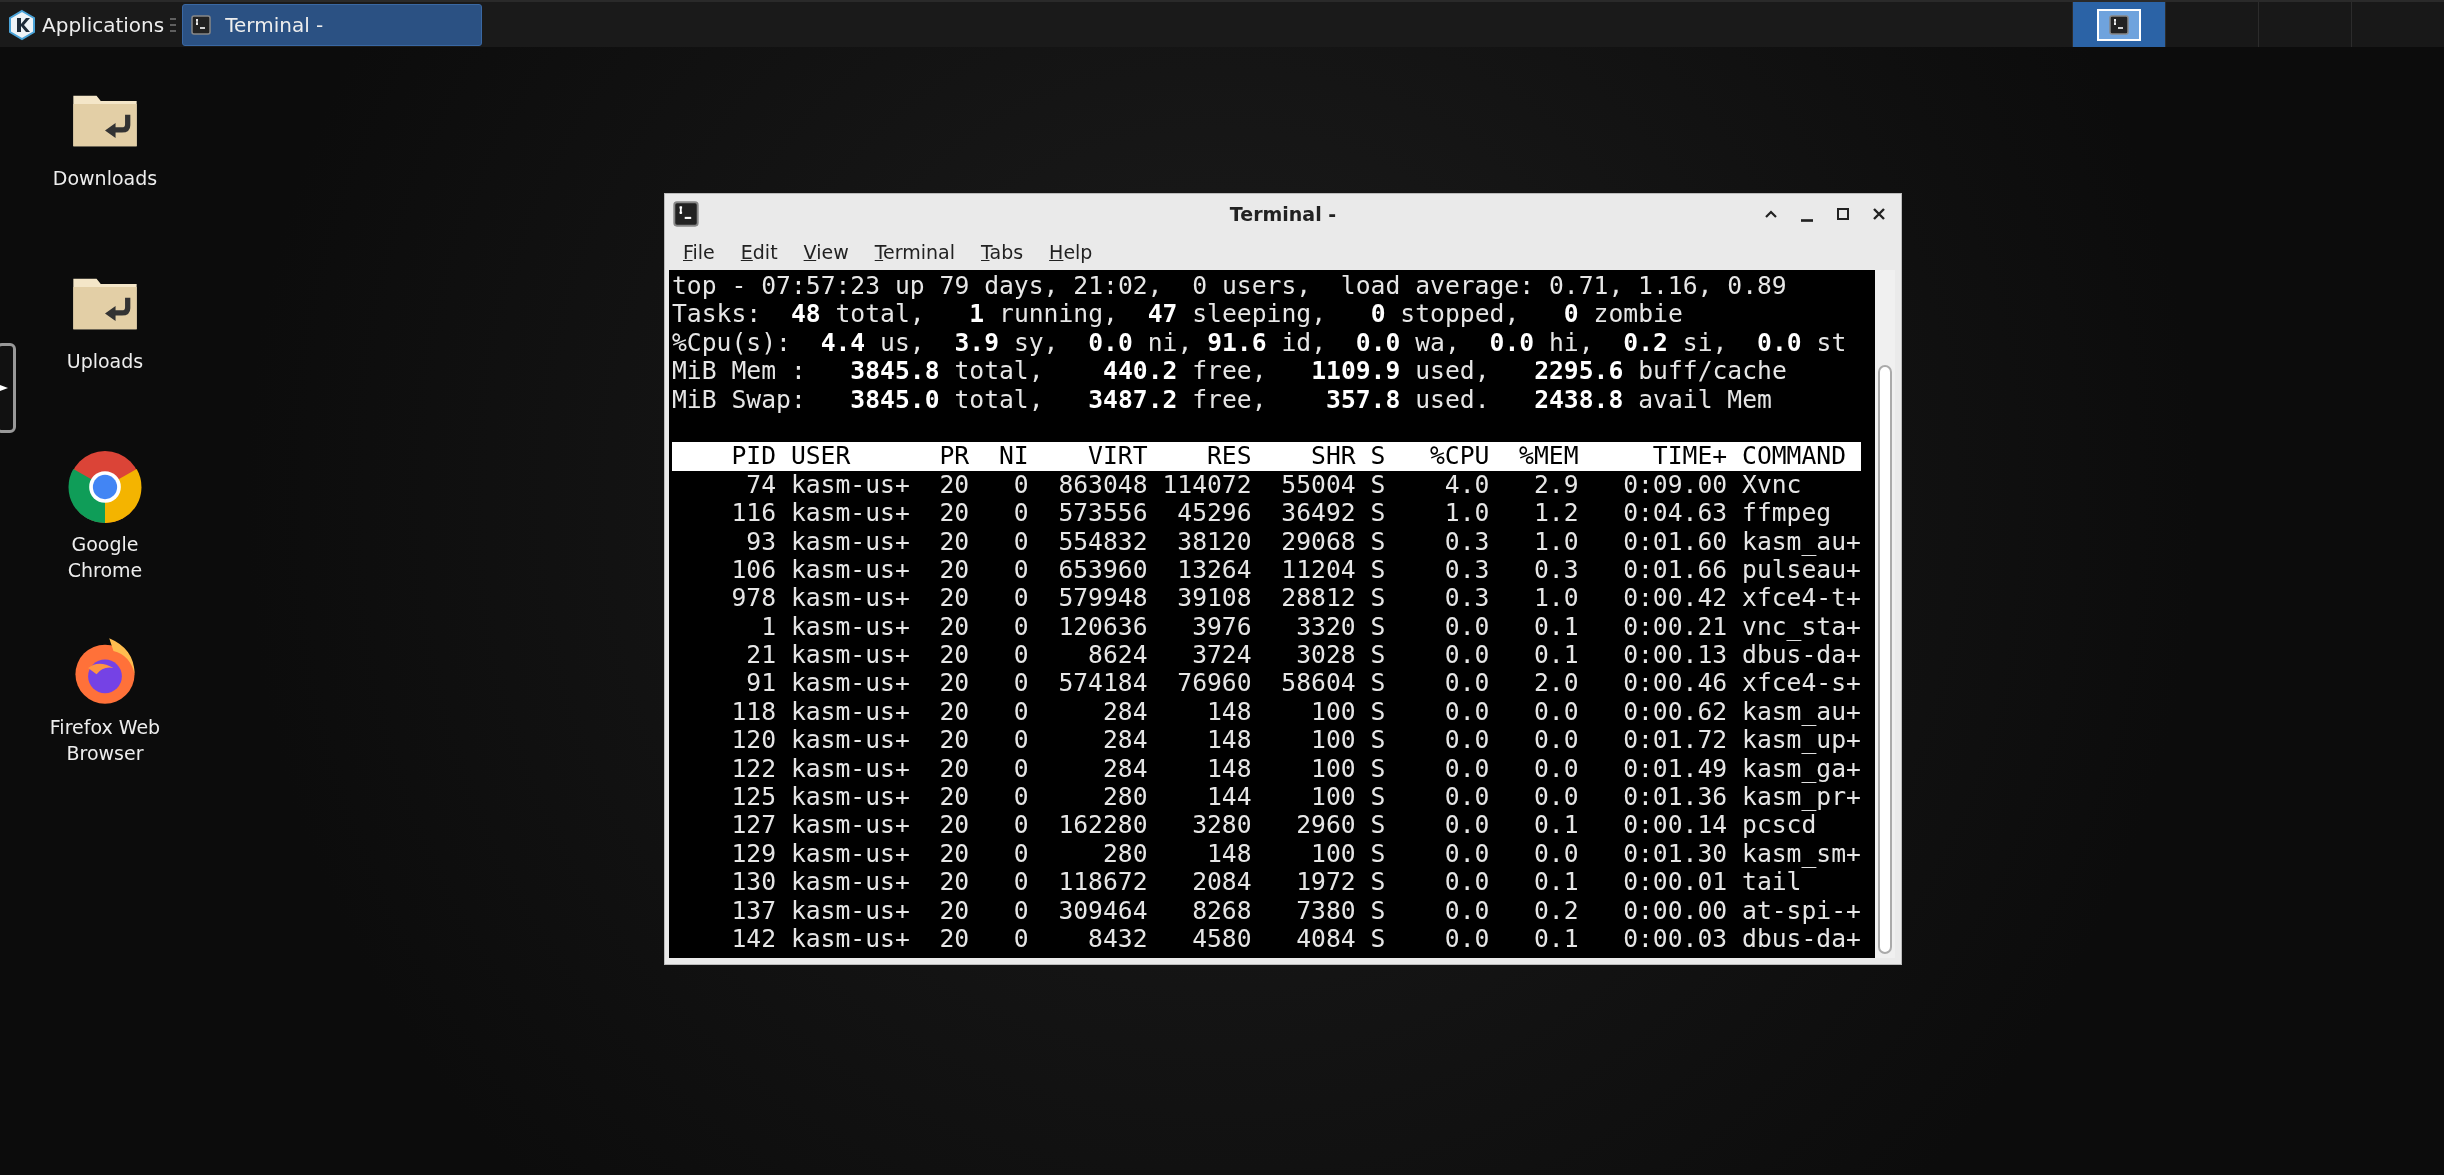 This screenshot has height=1175, width=2444. Describe the element at coordinates (1333, 712) in the screenshot. I see `table-cell-text: 100` at that location.